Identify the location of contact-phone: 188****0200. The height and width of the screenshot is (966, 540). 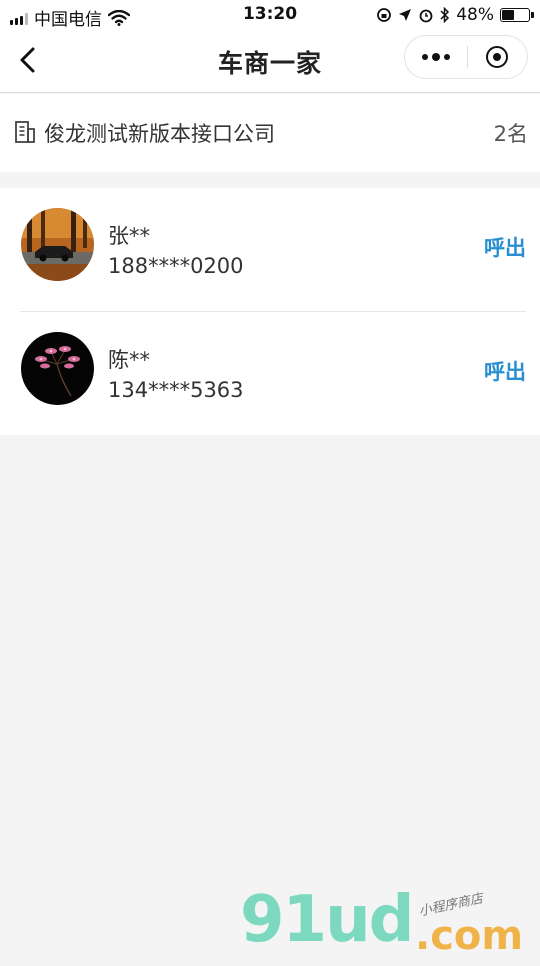
(176, 266).